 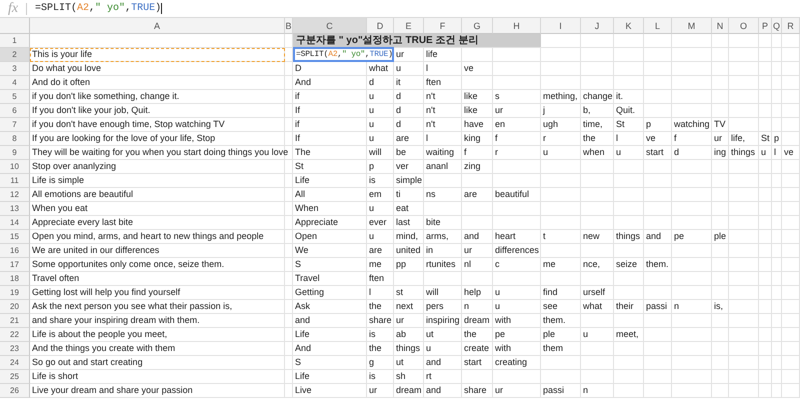 I want to click on table-cell-text: Getting lost will help you find yourself, so click(x=106, y=292).